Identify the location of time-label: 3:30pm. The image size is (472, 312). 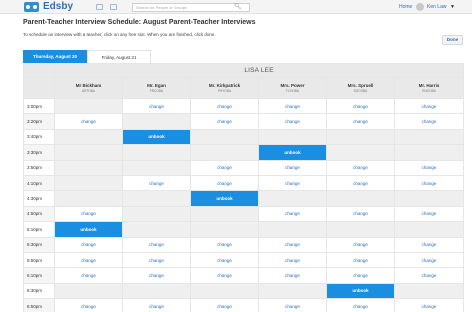
(39, 152).